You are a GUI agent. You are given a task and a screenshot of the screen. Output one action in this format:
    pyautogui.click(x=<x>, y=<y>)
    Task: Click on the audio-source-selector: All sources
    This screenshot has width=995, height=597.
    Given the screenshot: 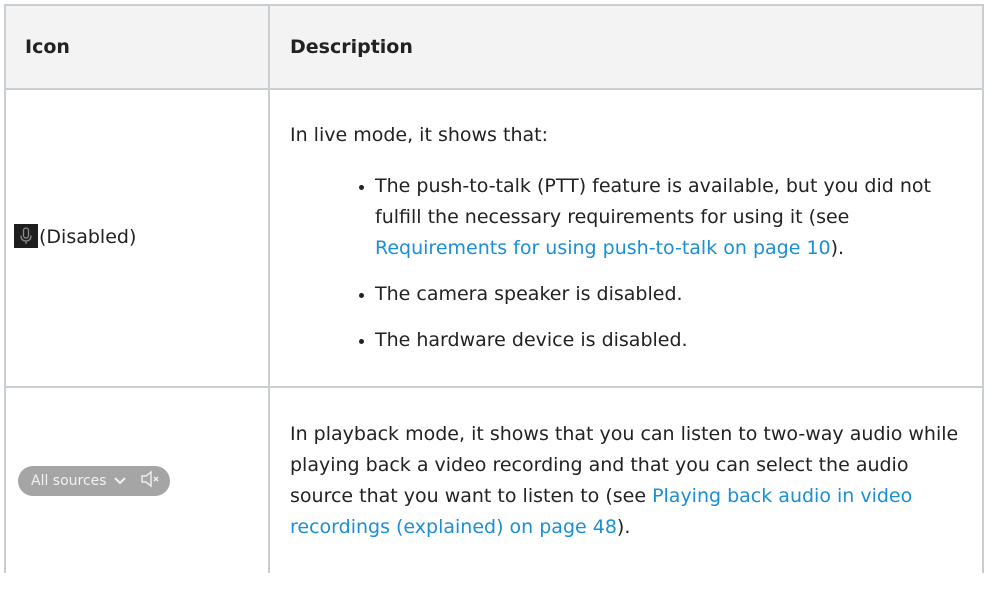 What is the action you would take?
    pyautogui.click(x=94, y=480)
    